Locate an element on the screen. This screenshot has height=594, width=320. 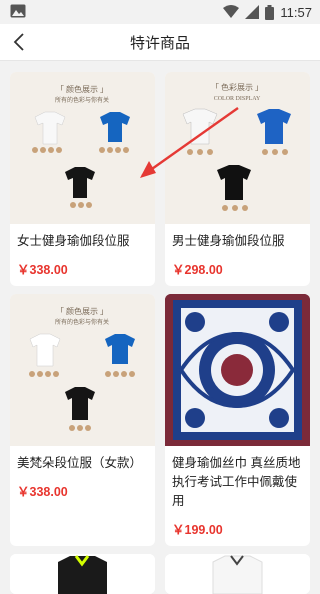
battery-icon is located at coordinates (270, 12).